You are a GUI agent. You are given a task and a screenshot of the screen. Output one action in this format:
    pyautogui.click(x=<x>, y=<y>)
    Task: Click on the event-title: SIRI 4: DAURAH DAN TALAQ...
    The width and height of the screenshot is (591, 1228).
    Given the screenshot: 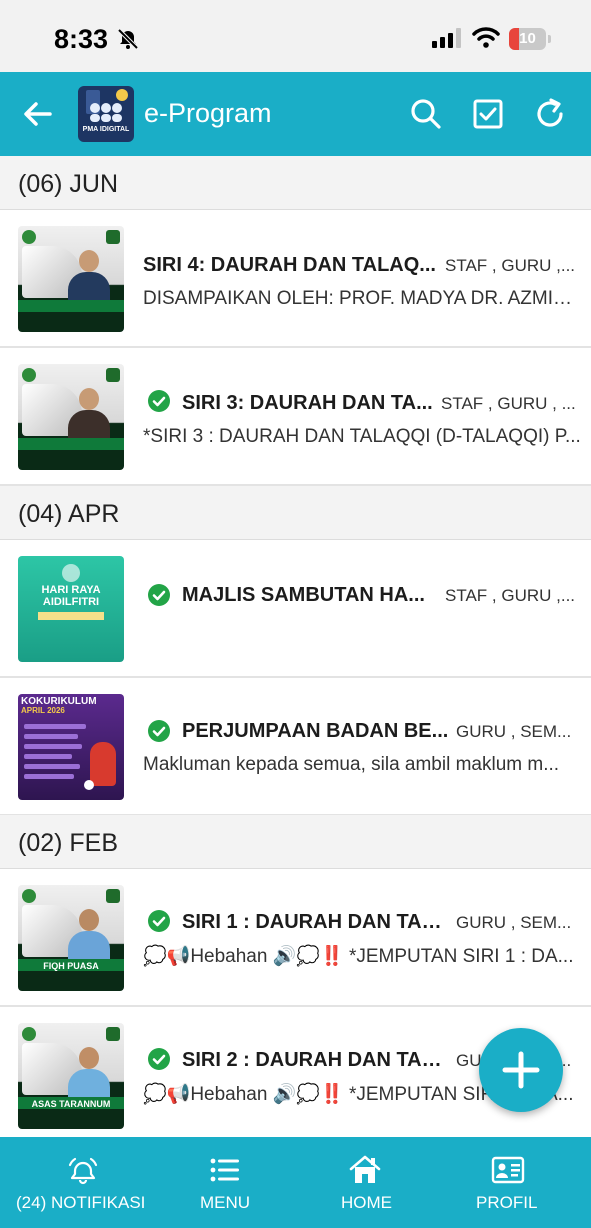 What is the action you would take?
    pyautogui.click(x=289, y=265)
    